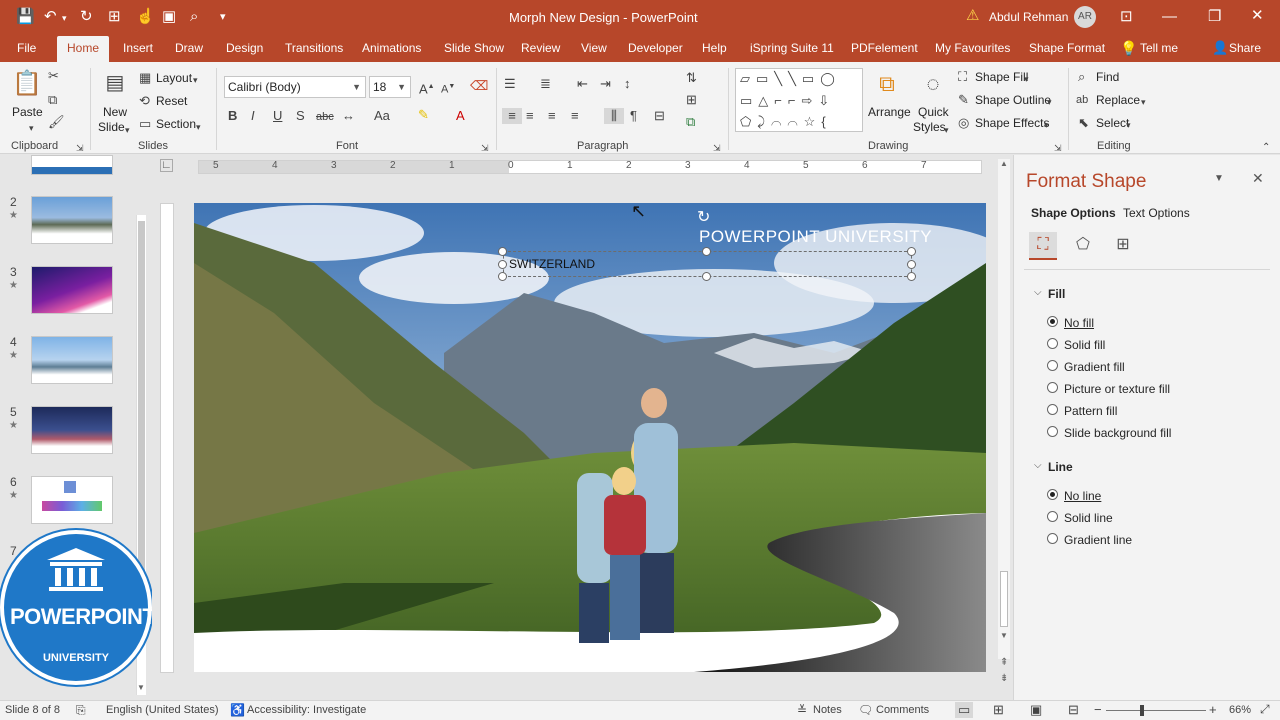  I want to click on underline-icon: U, so click(277, 116).